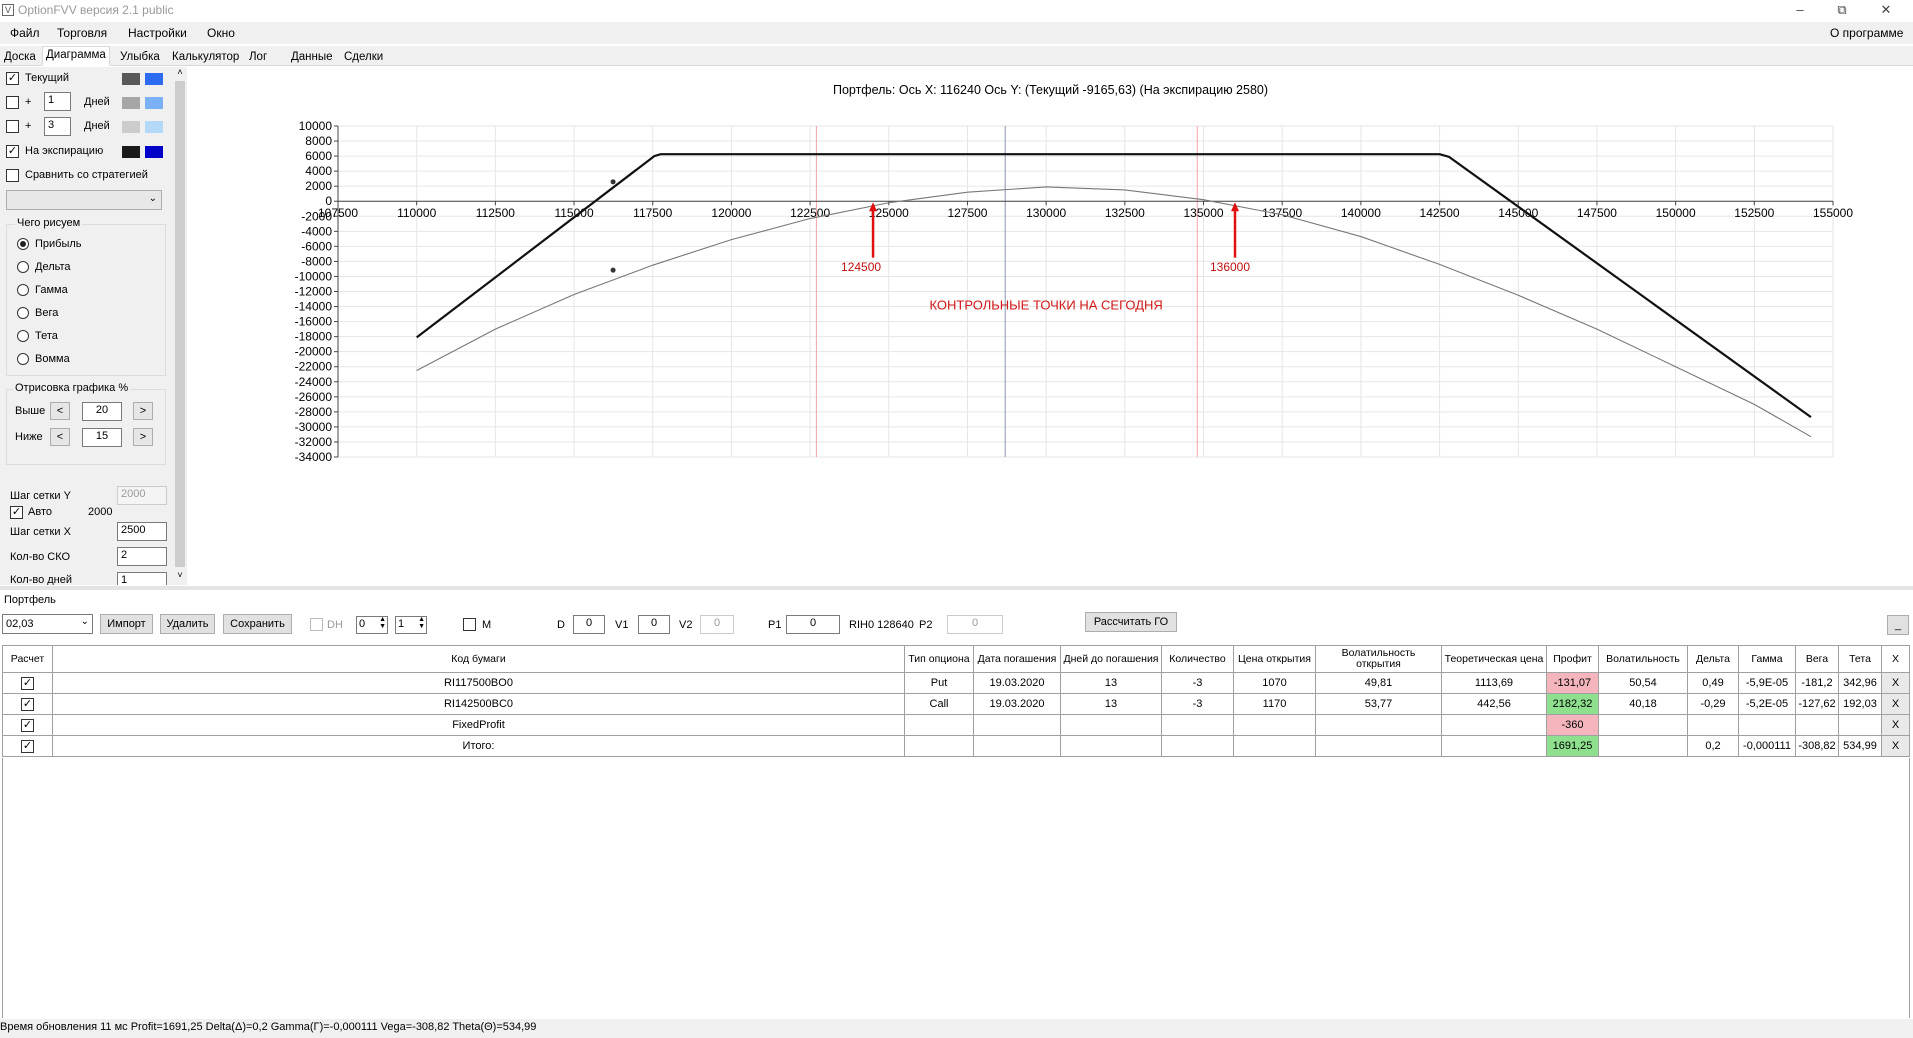 The image size is (1913, 1038). What do you see at coordinates (16, 512) in the screenshot?
I see `auto-checkbox: ✓` at bounding box center [16, 512].